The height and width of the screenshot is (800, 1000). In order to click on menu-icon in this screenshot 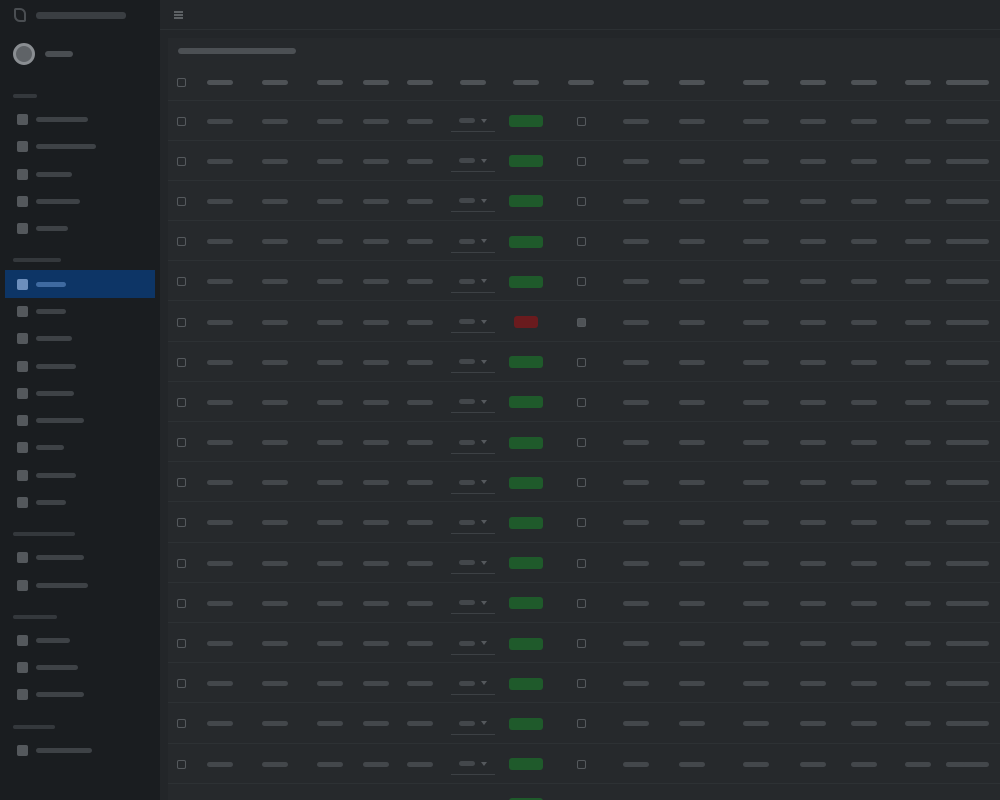, I will do `click(178, 14)`.